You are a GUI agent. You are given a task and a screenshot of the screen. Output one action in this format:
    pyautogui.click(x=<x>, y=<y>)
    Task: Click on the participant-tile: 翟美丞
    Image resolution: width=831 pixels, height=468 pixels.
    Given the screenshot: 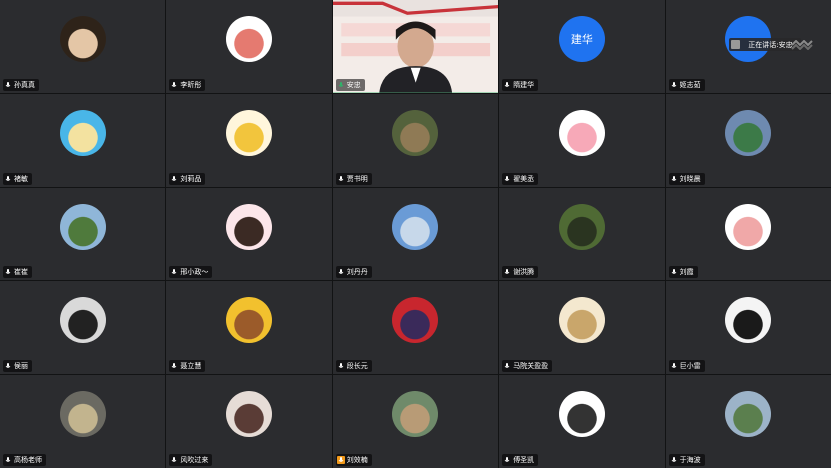 What is the action you would take?
    pyautogui.click(x=582, y=140)
    